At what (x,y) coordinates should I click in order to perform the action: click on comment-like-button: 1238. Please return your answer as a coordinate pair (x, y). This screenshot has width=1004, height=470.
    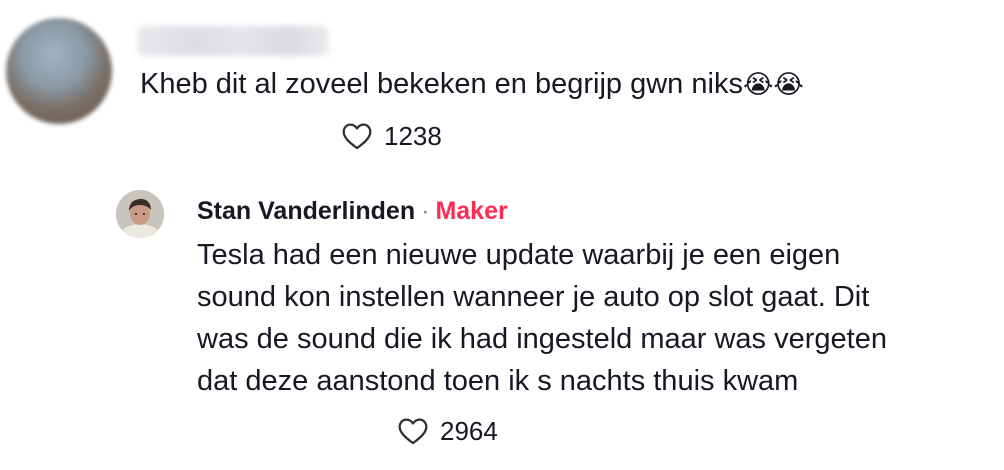
    Looking at the image, I should click on (391, 136).